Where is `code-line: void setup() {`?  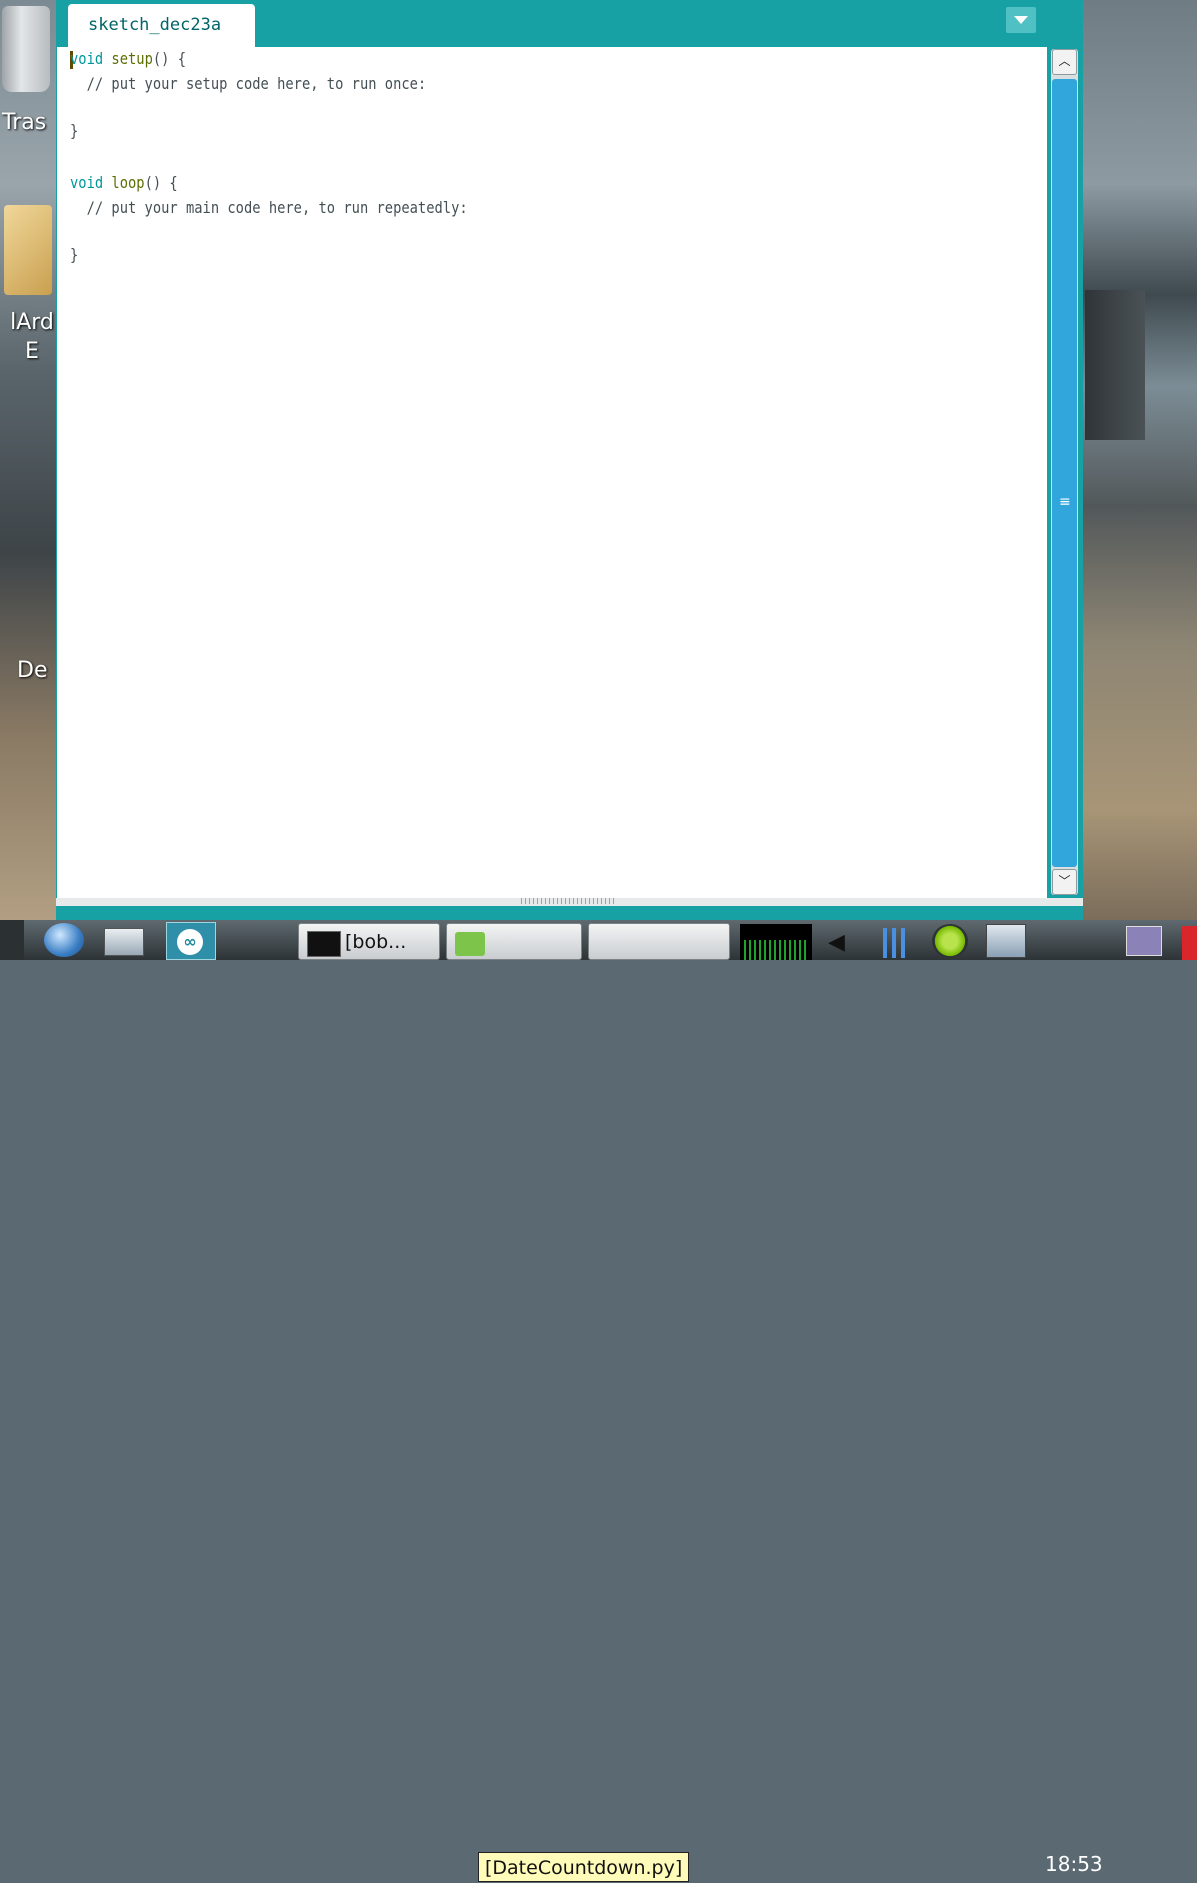 code-line: void setup() { is located at coordinates (128, 58).